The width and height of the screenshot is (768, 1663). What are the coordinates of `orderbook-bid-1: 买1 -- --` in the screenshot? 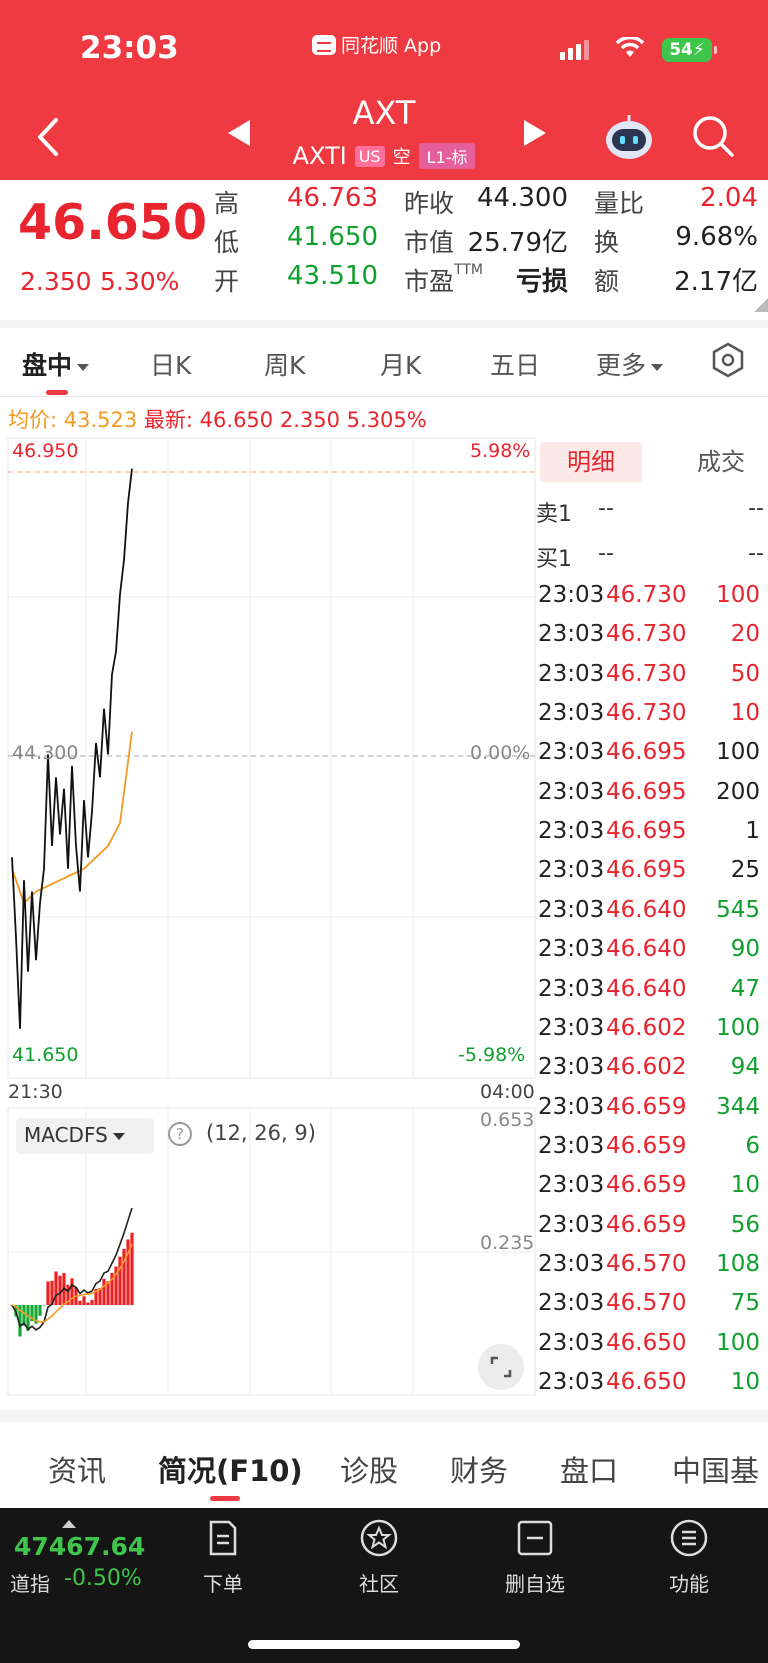 It's located at (650, 555).